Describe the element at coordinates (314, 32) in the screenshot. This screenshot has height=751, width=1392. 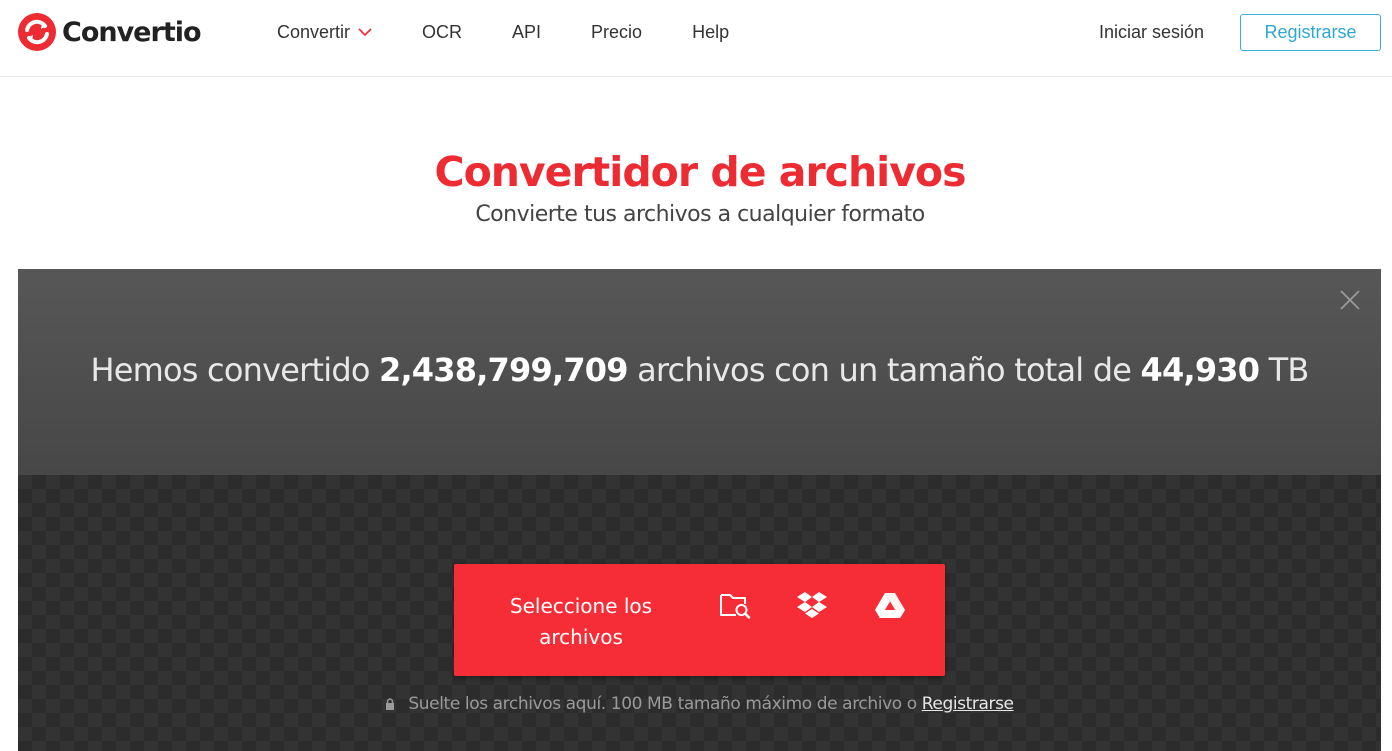
I see `nav-convertir-label: Convertir` at that location.